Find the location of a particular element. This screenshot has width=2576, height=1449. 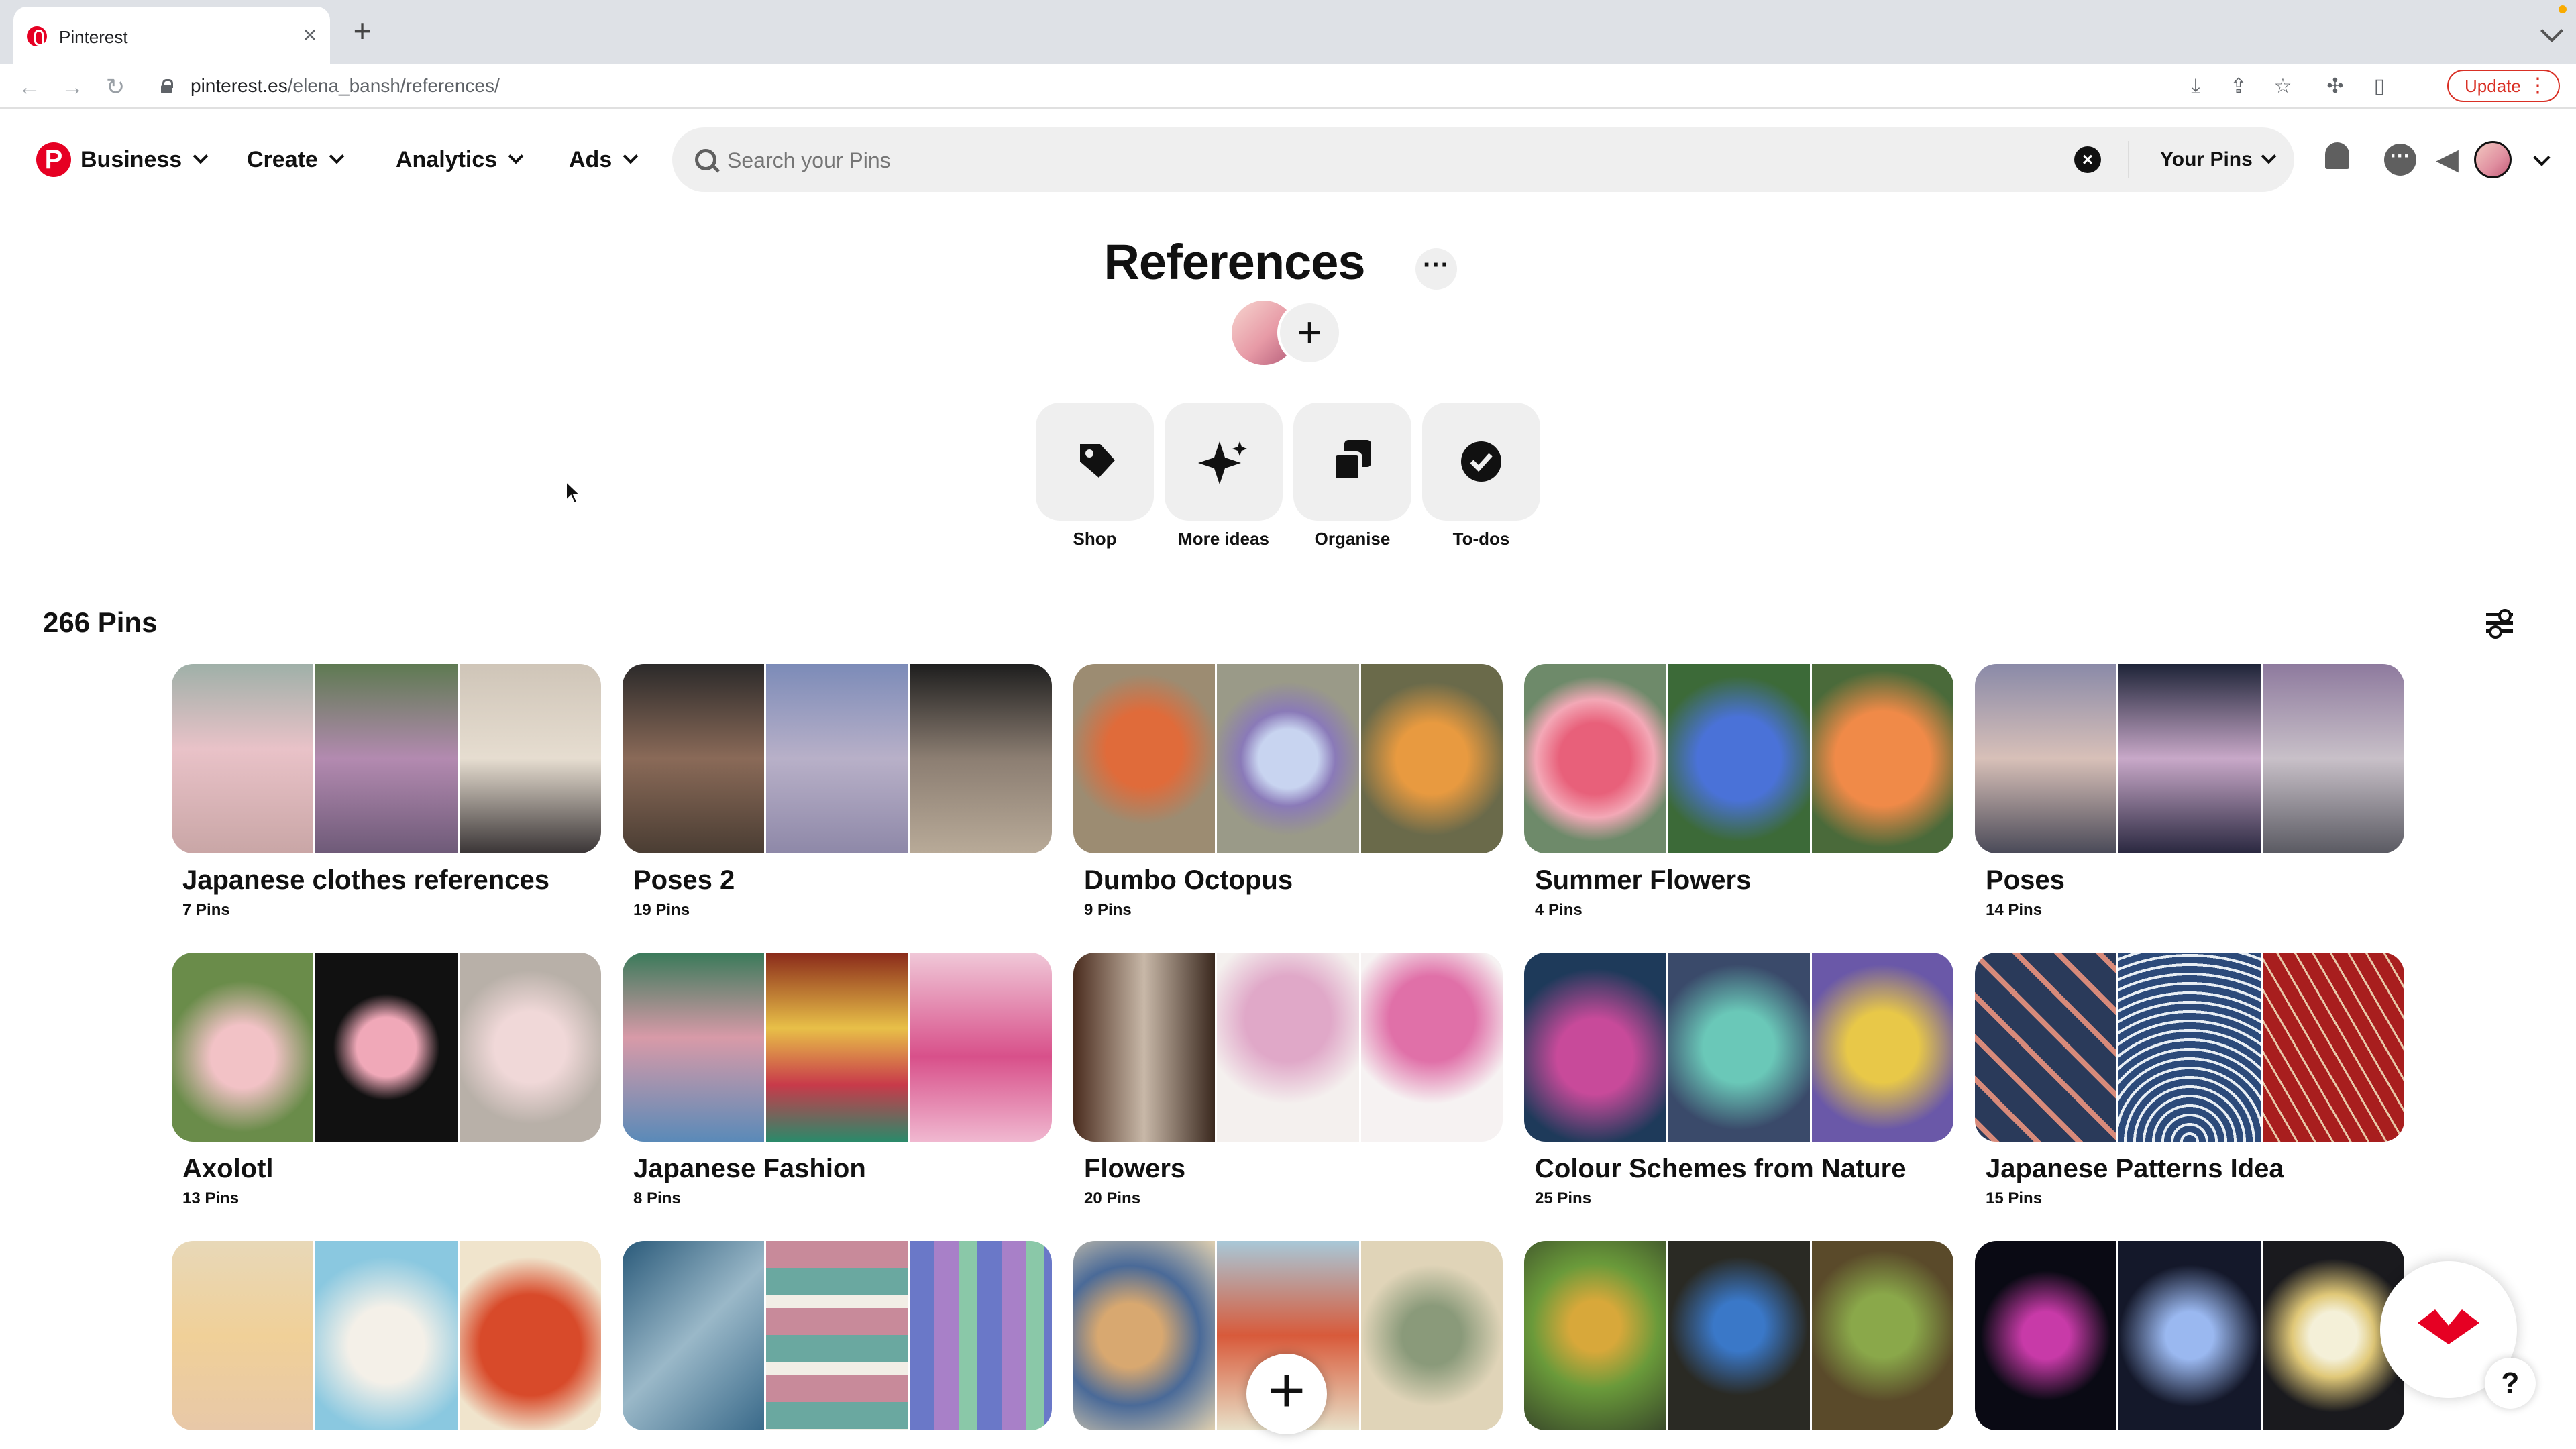

action-more-ideas: More ideas is located at coordinates (1224, 475).